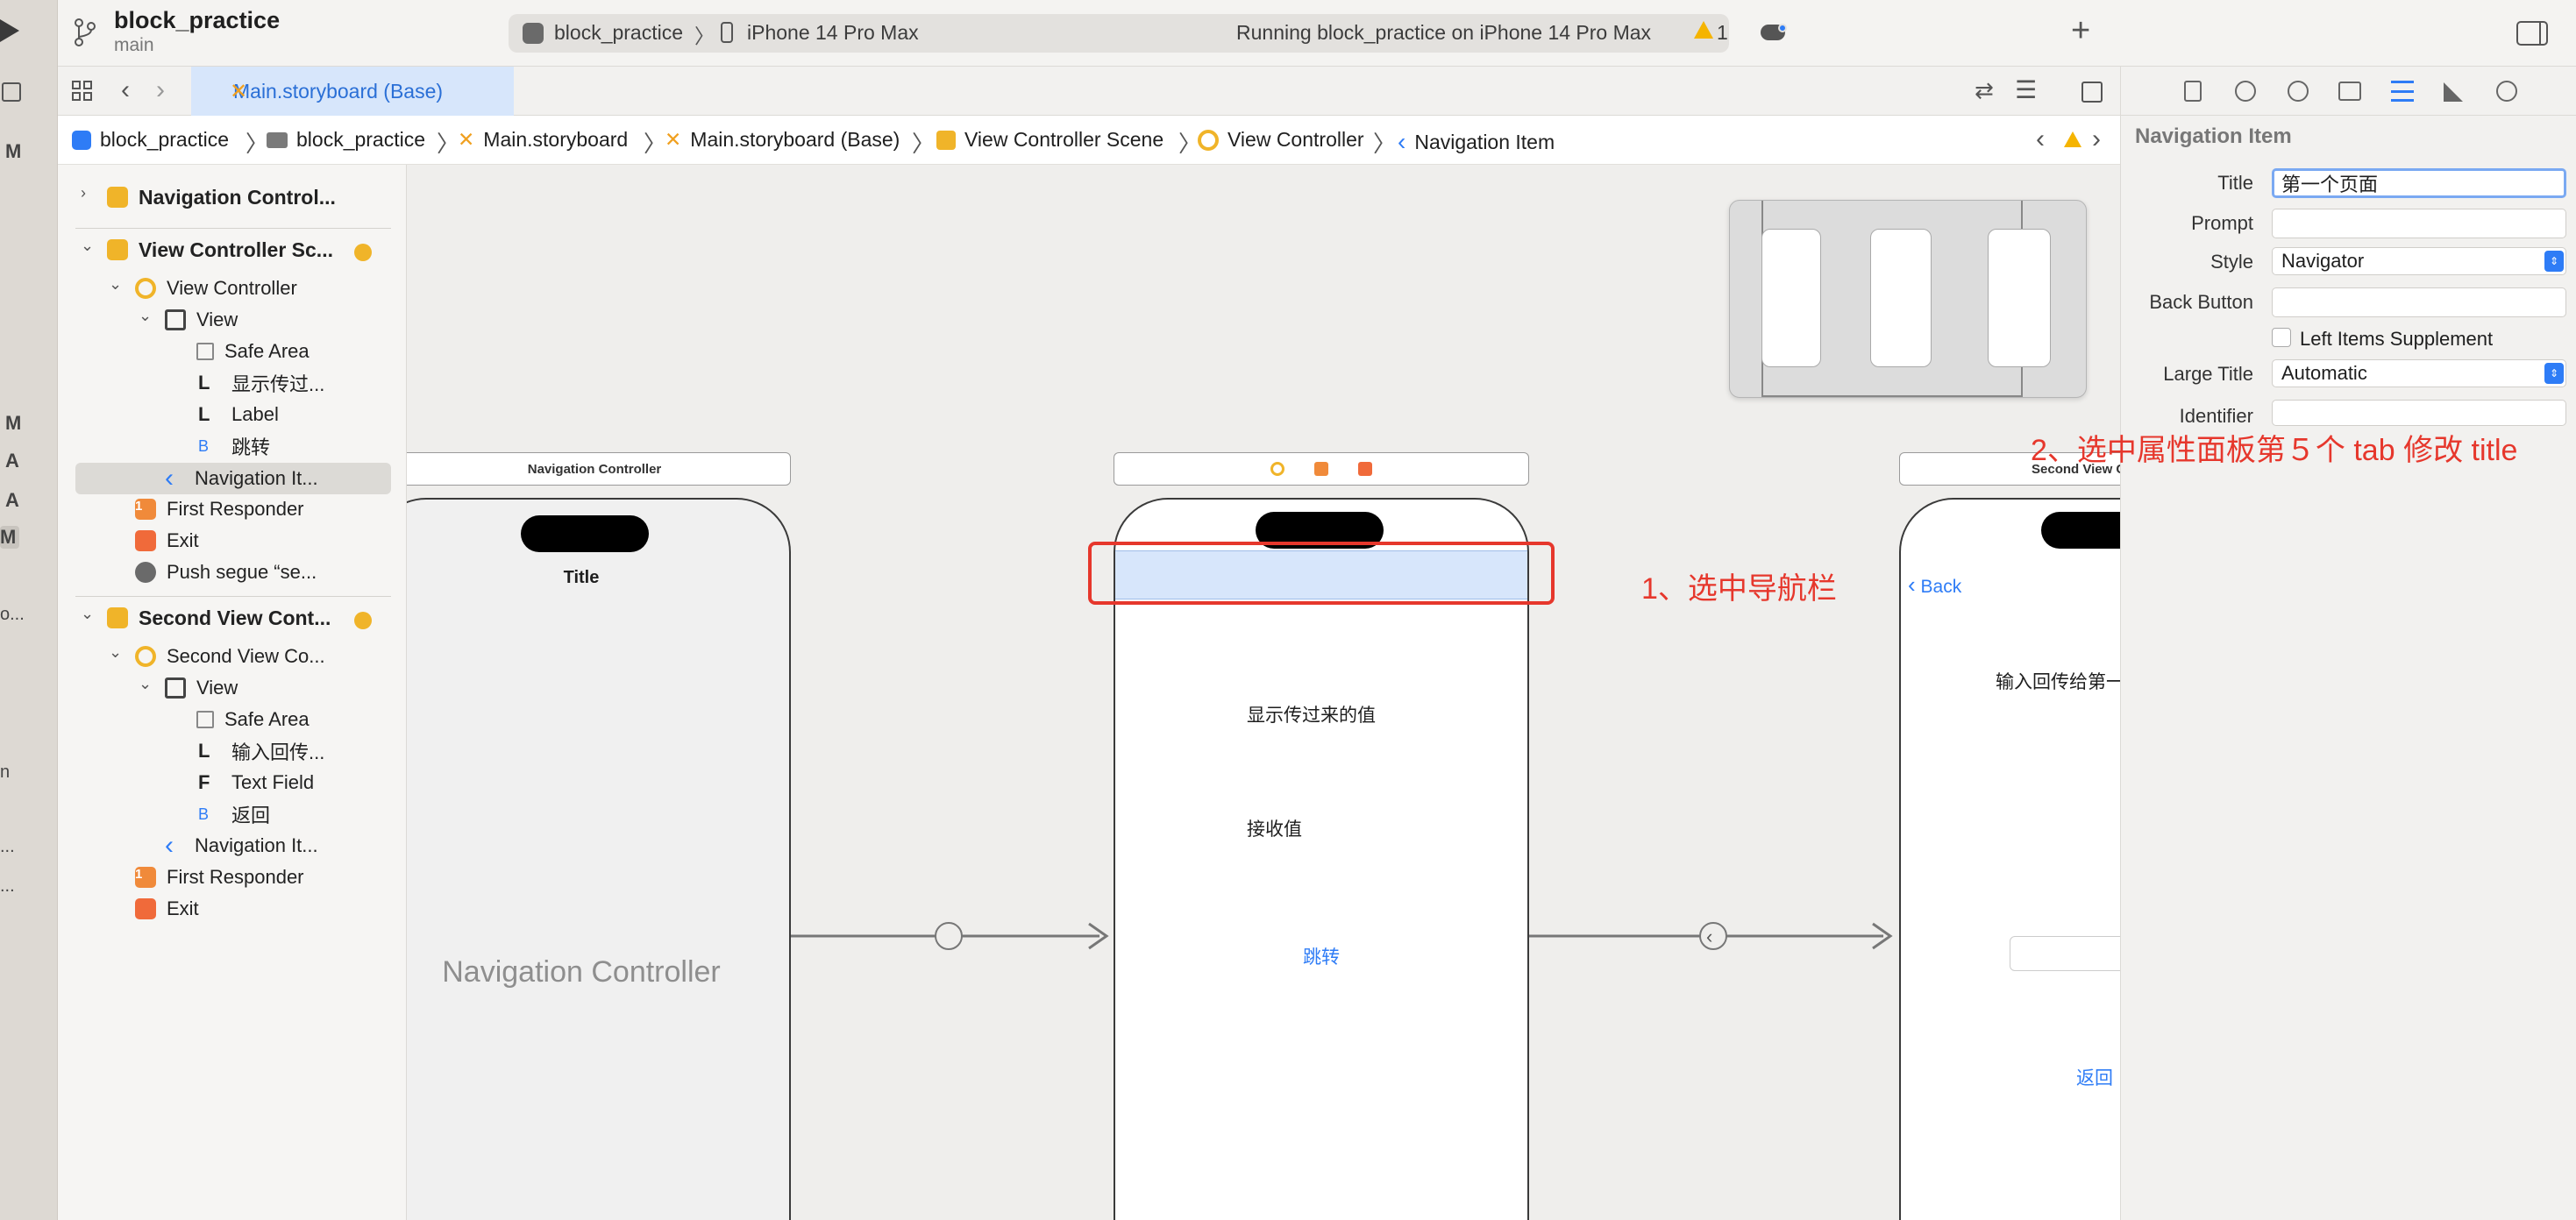 Image resolution: width=2576 pixels, height=1220 pixels. I want to click on add-button: +, so click(2080, 31).